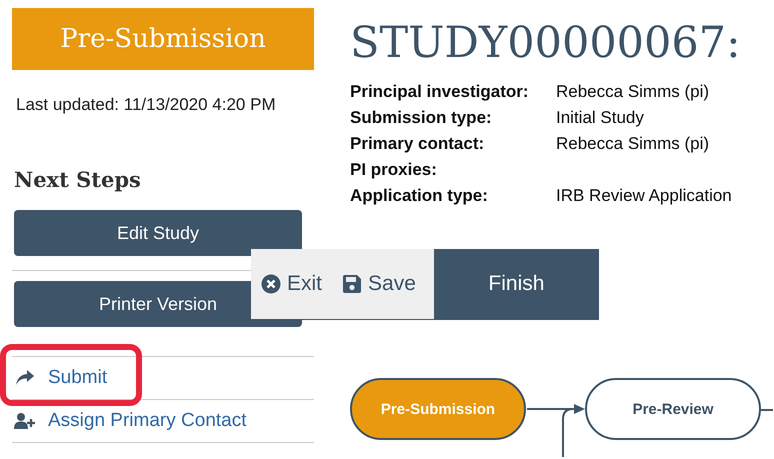 Image resolution: width=774 pixels, height=459 pixels. What do you see at coordinates (147, 421) in the screenshot?
I see `step-link: Assign Primary Contact` at bounding box center [147, 421].